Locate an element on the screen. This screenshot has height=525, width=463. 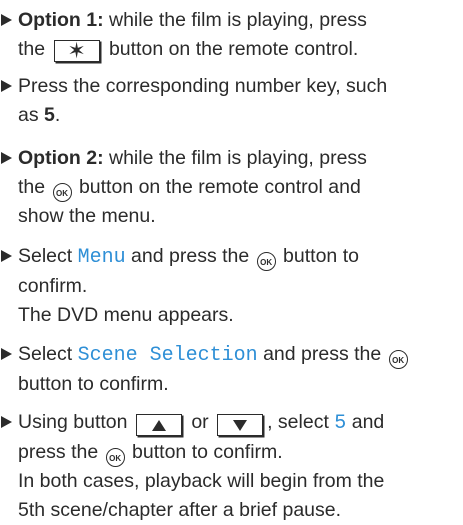
step-text: show the menu. is located at coordinates (87, 216).